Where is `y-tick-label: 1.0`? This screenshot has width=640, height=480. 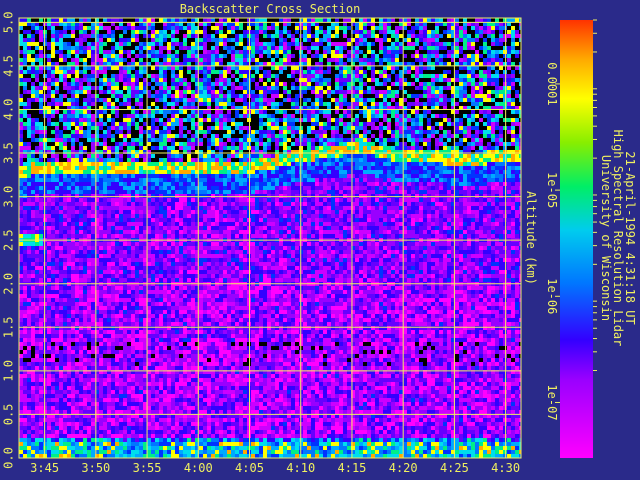
y-tick-label: 1.0 is located at coordinates (9, 371).